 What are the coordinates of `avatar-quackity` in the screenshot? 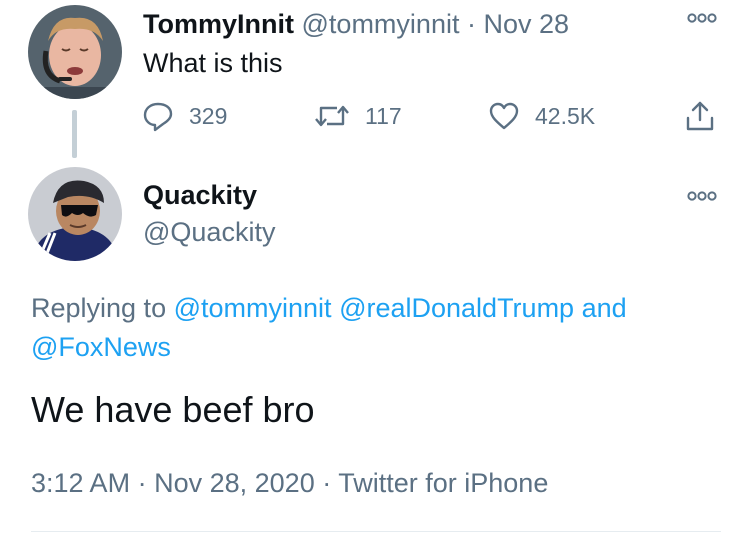 It's located at (75, 214).